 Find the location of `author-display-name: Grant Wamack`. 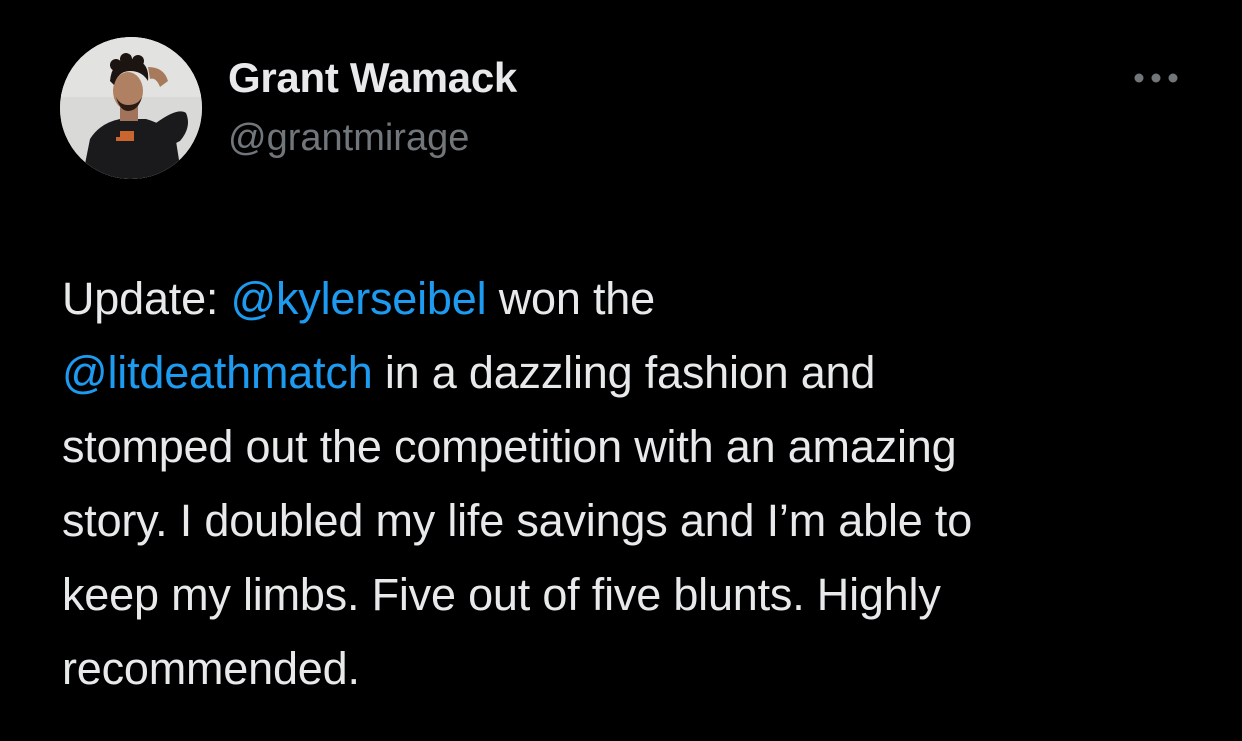

author-display-name: Grant Wamack is located at coordinates (372, 78).